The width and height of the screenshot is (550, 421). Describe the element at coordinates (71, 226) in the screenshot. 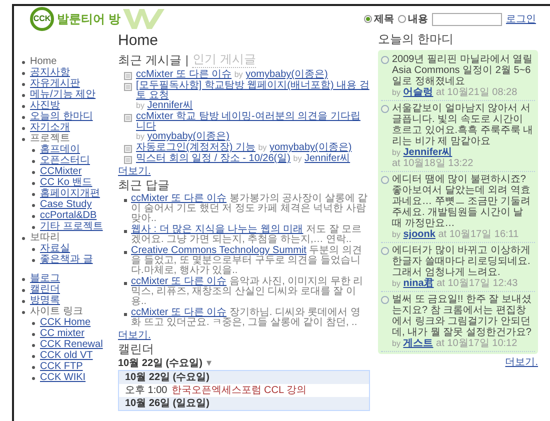

I see `nav-link: 기타 프로젝트` at that location.